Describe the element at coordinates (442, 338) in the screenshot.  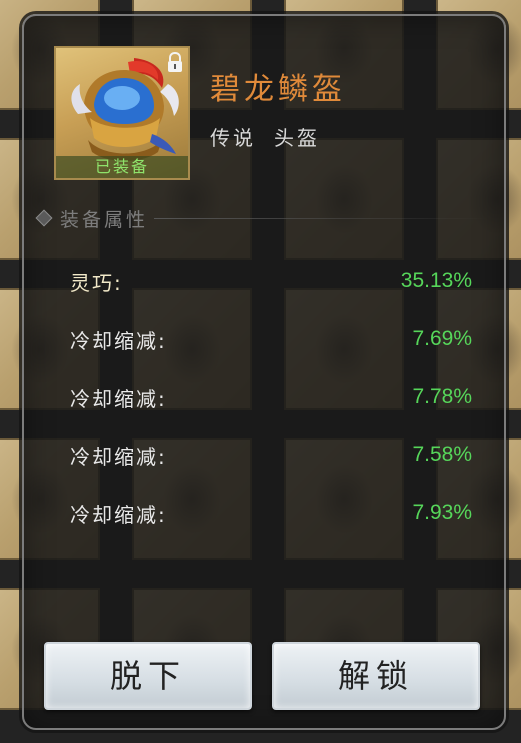
I see `attribute-value: 7.69%` at that location.